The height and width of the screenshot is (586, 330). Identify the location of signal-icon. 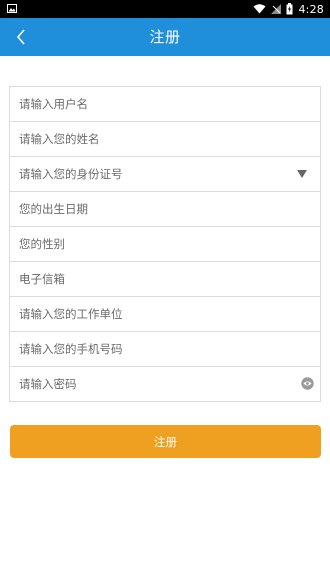
(276, 9).